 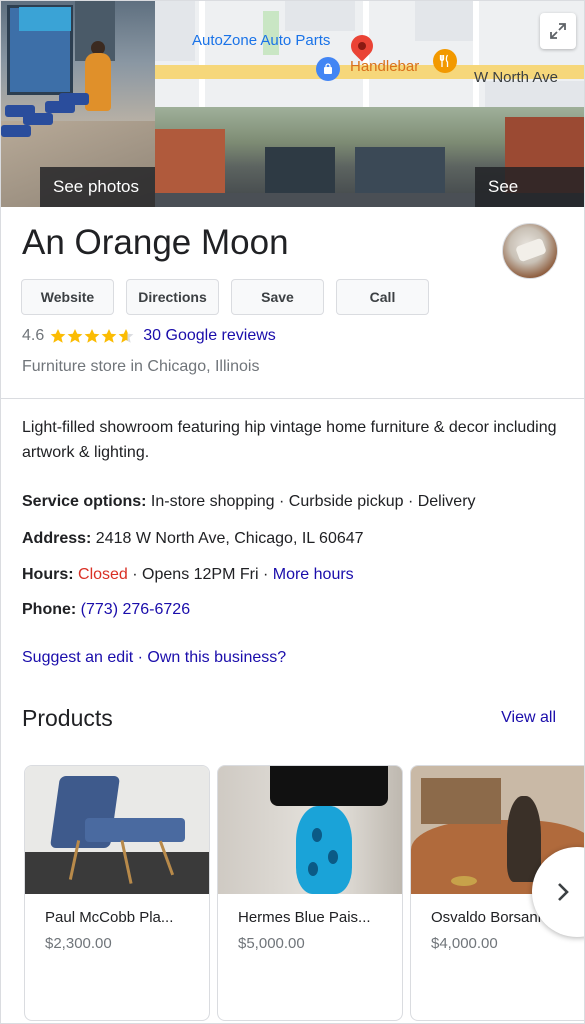 I want to click on suggest-edit-link: Suggest an edit, so click(x=77, y=657).